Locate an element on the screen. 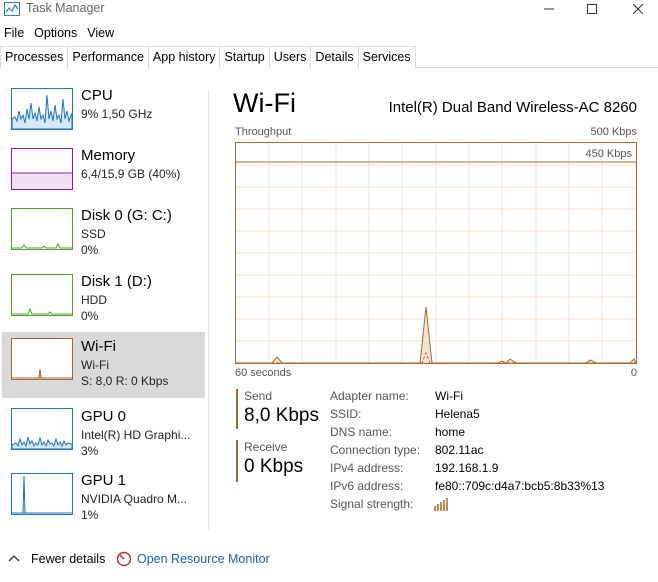  throughput-label: Throughput is located at coordinates (263, 132).